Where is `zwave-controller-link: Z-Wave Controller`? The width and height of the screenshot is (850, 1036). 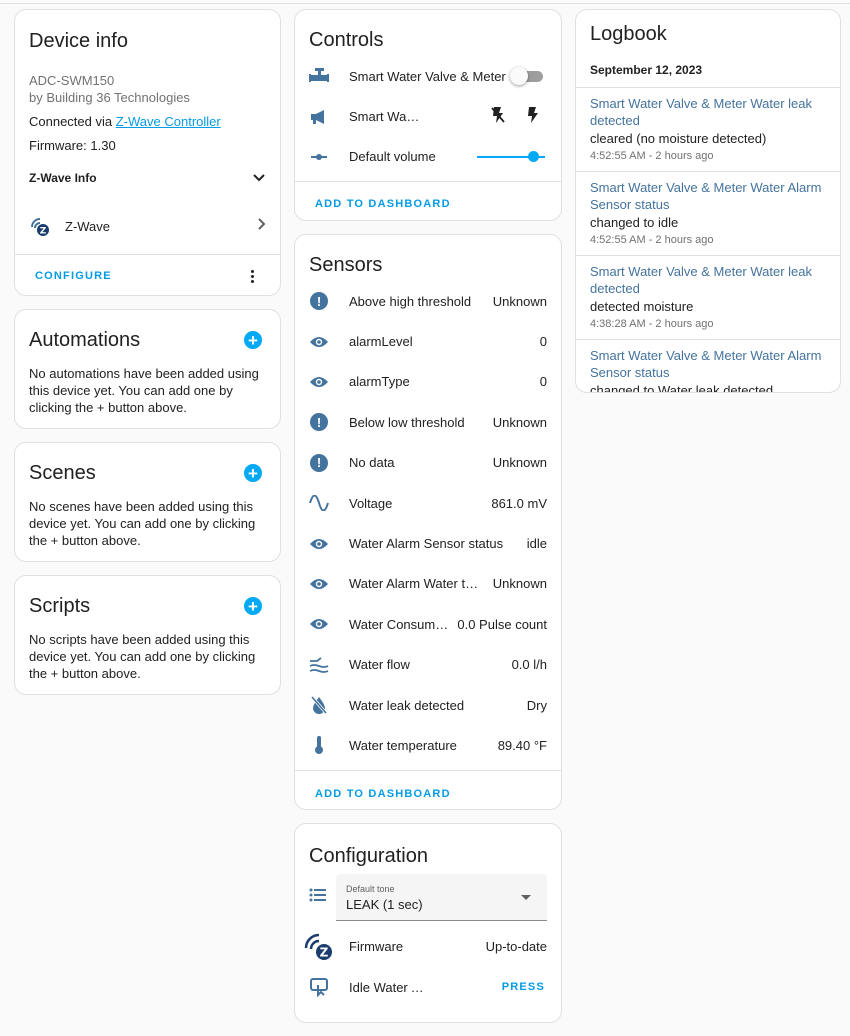
zwave-controller-link: Z-Wave Controller is located at coordinates (168, 121).